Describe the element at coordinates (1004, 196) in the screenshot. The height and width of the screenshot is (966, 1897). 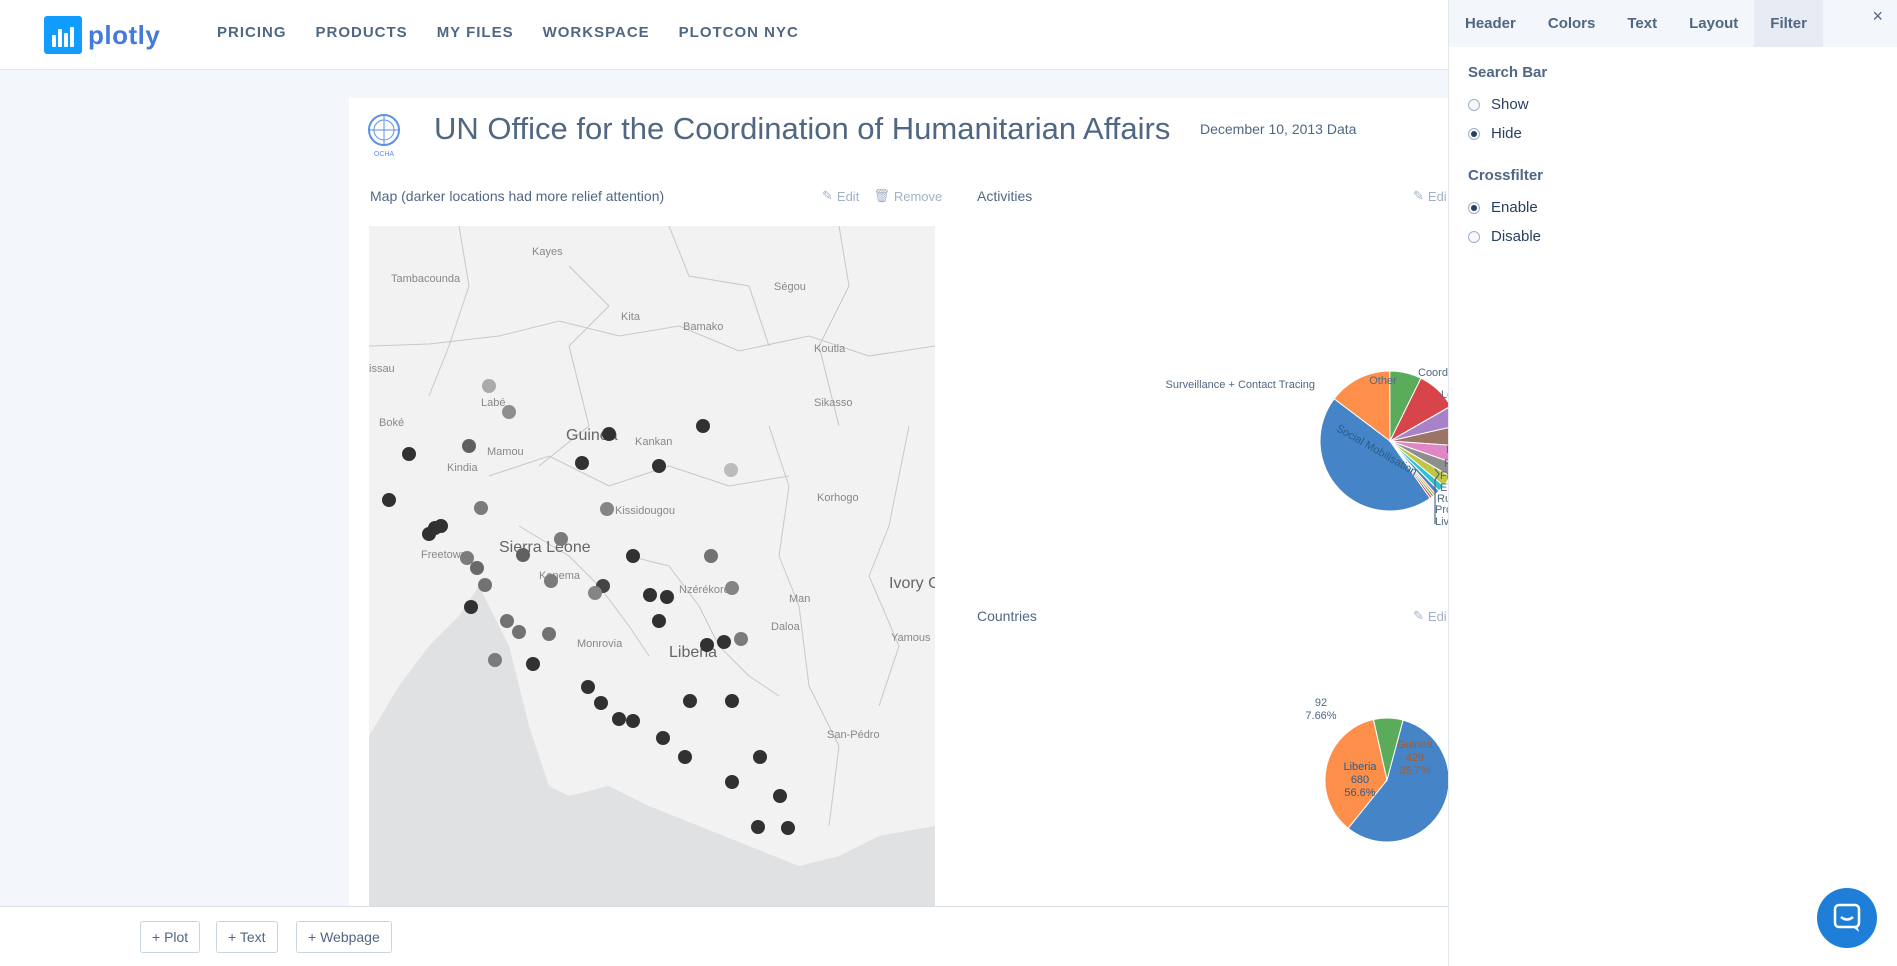
I see `activities-panel-title: Activities` at that location.